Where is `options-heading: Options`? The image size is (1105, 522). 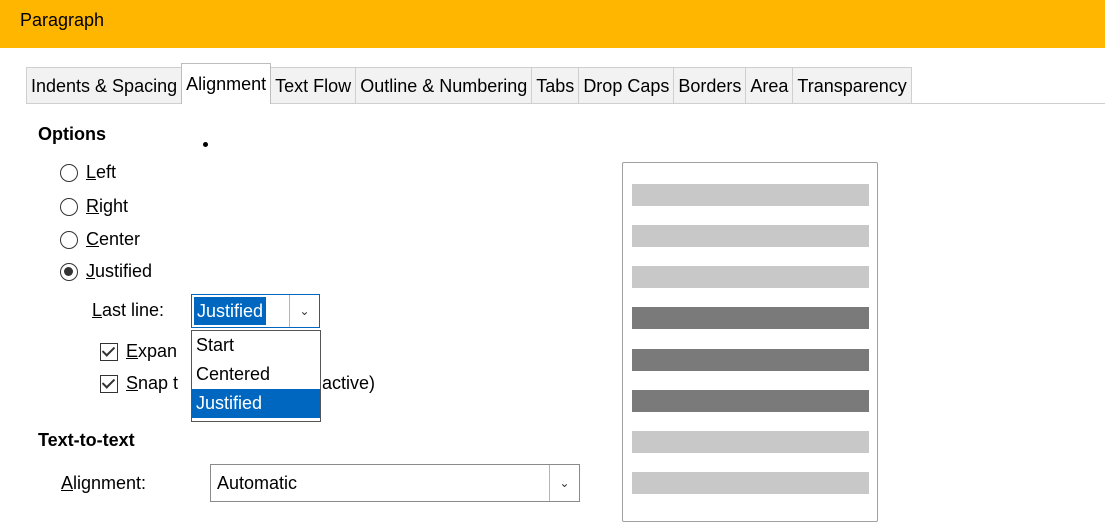
options-heading: Options is located at coordinates (72, 134).